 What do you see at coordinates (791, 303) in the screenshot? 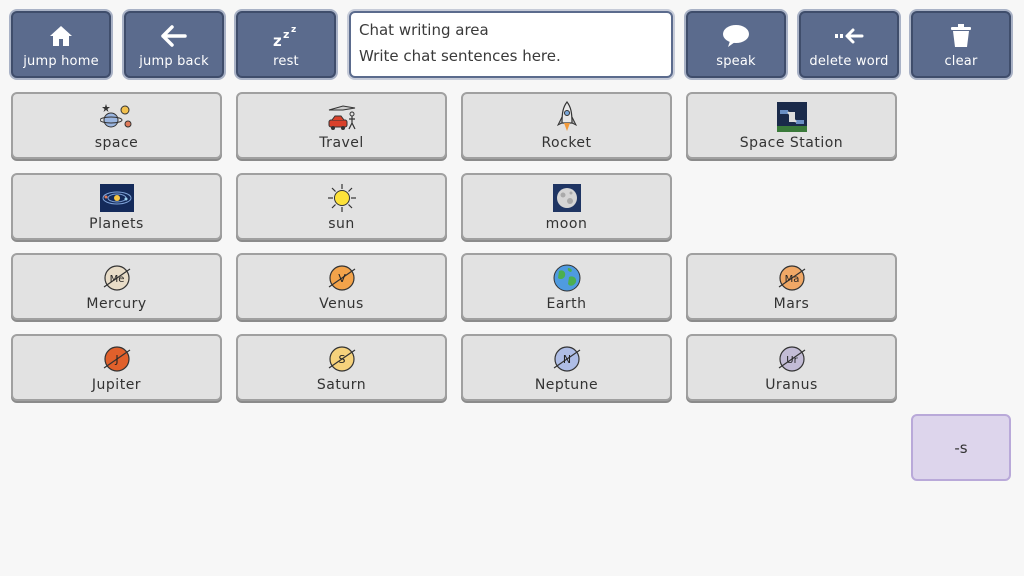
I see `tile-label: Mars` at bounding box center [791, 303].